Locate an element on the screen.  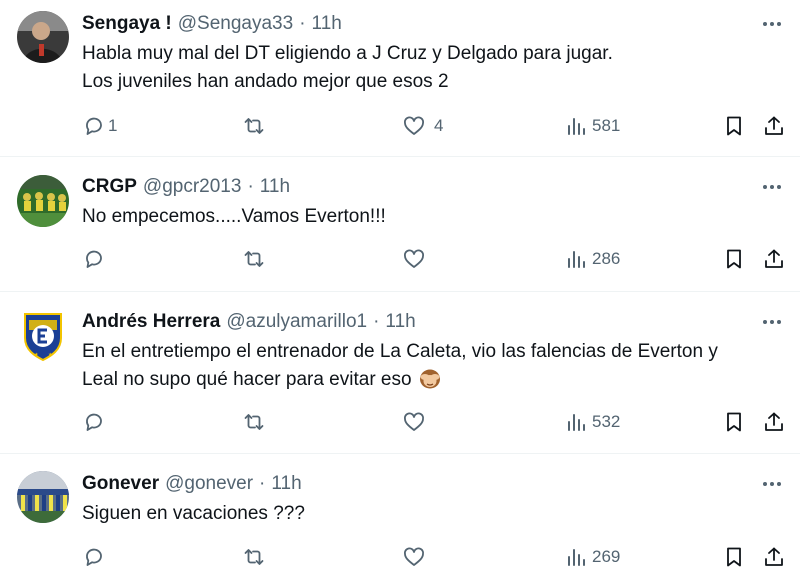
view-count: 532 is located at coordinates (606, 421).